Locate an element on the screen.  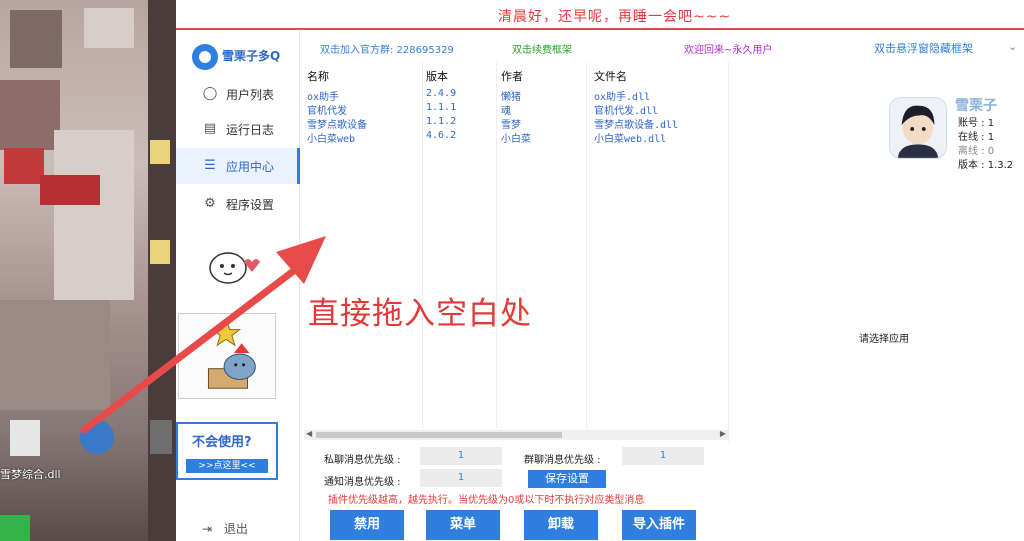
join-group-link: 双击加入官方群: 228695329 is located at coordinates (387, 48).